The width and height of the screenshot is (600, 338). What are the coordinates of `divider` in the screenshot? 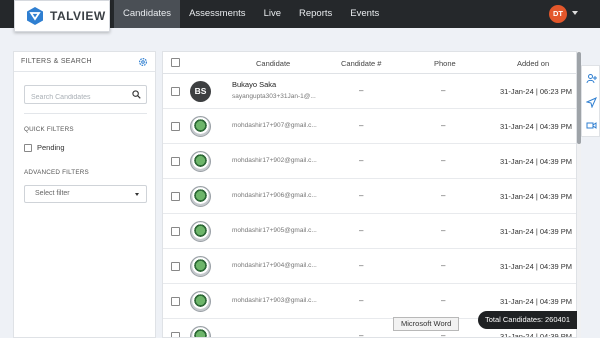 It's located at (85, 113).